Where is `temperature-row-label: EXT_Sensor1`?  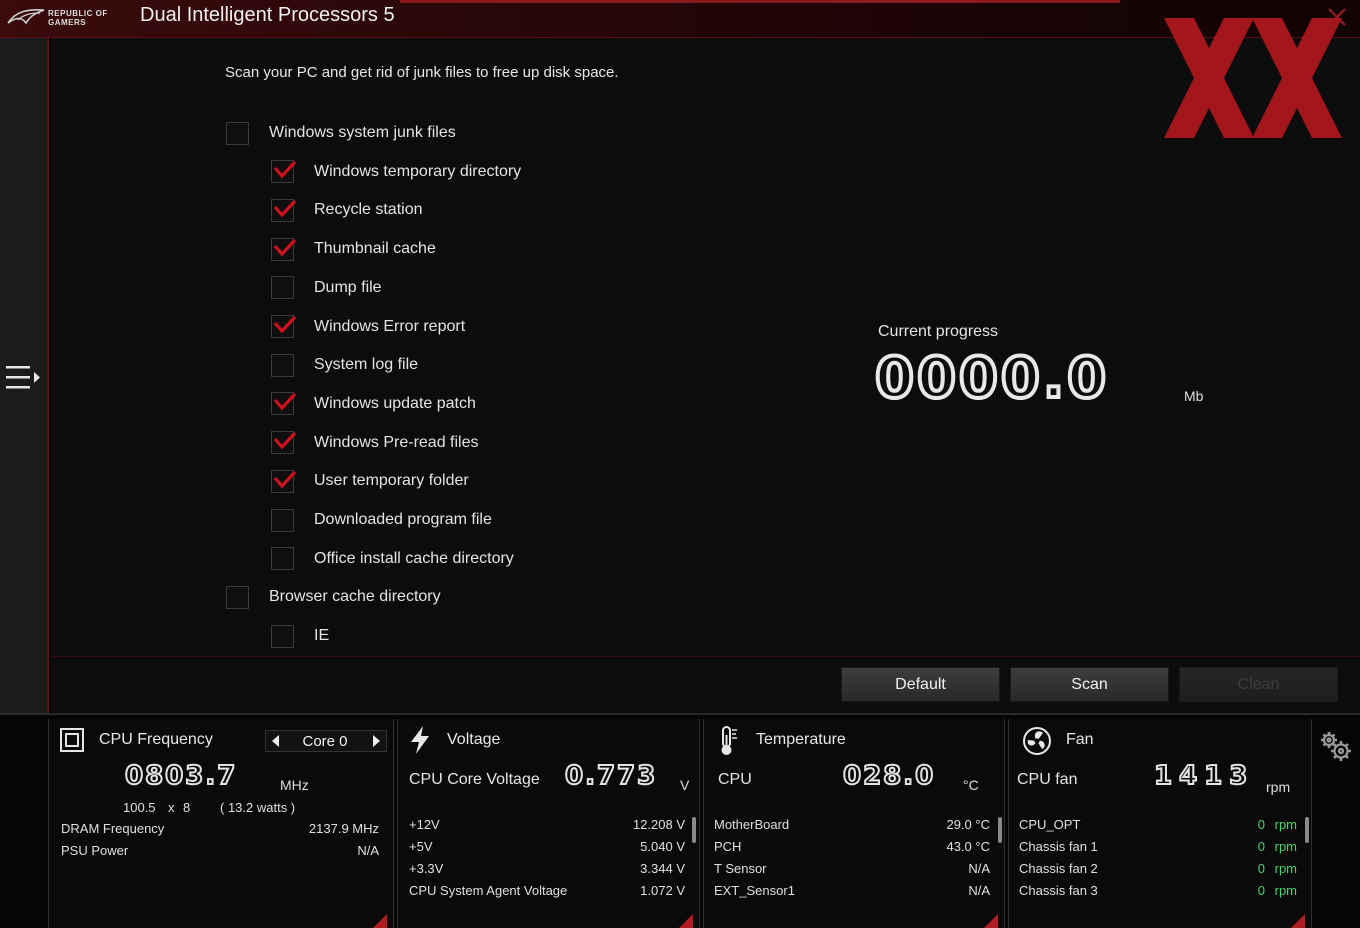 temperature-row-label: EXT_Sensor1 is located at coordinates (754, 890).